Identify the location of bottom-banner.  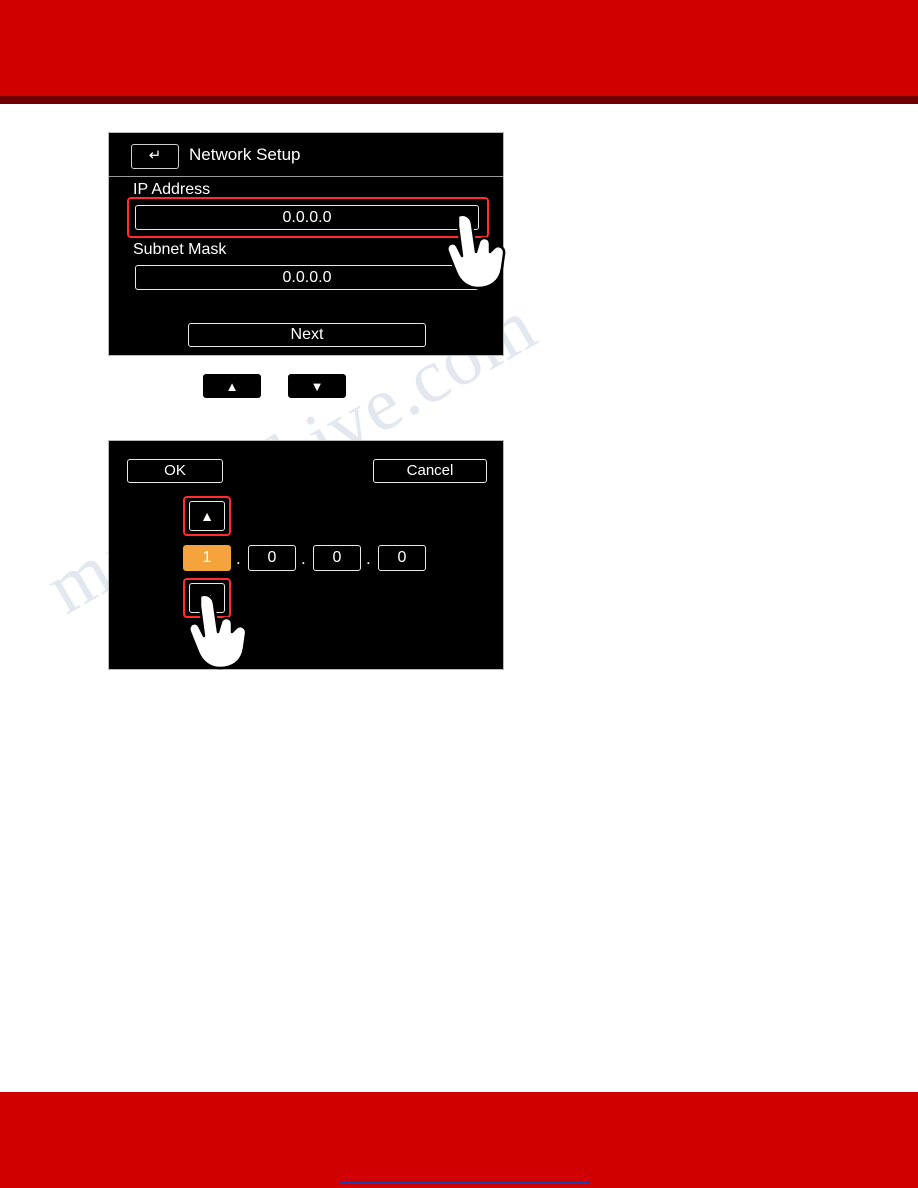
(459, 1140).